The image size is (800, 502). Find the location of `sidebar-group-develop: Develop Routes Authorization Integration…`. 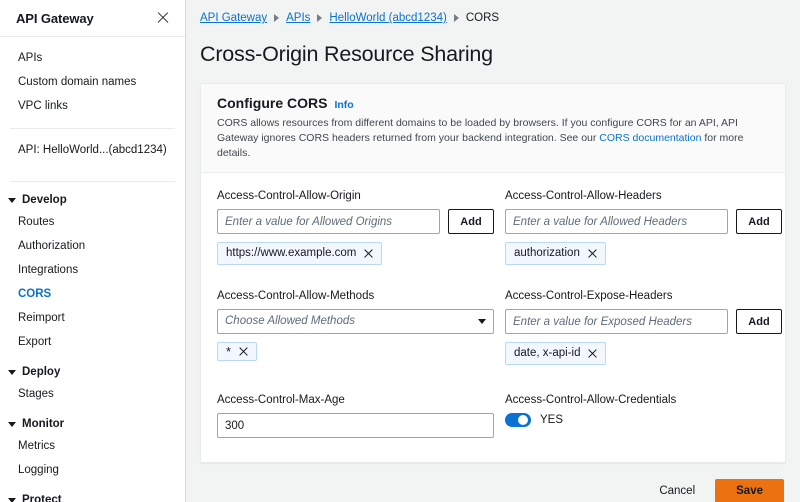

sidebar-group-develop: Develop Routes Authorization Integration… is located at coordinates (92, 268).